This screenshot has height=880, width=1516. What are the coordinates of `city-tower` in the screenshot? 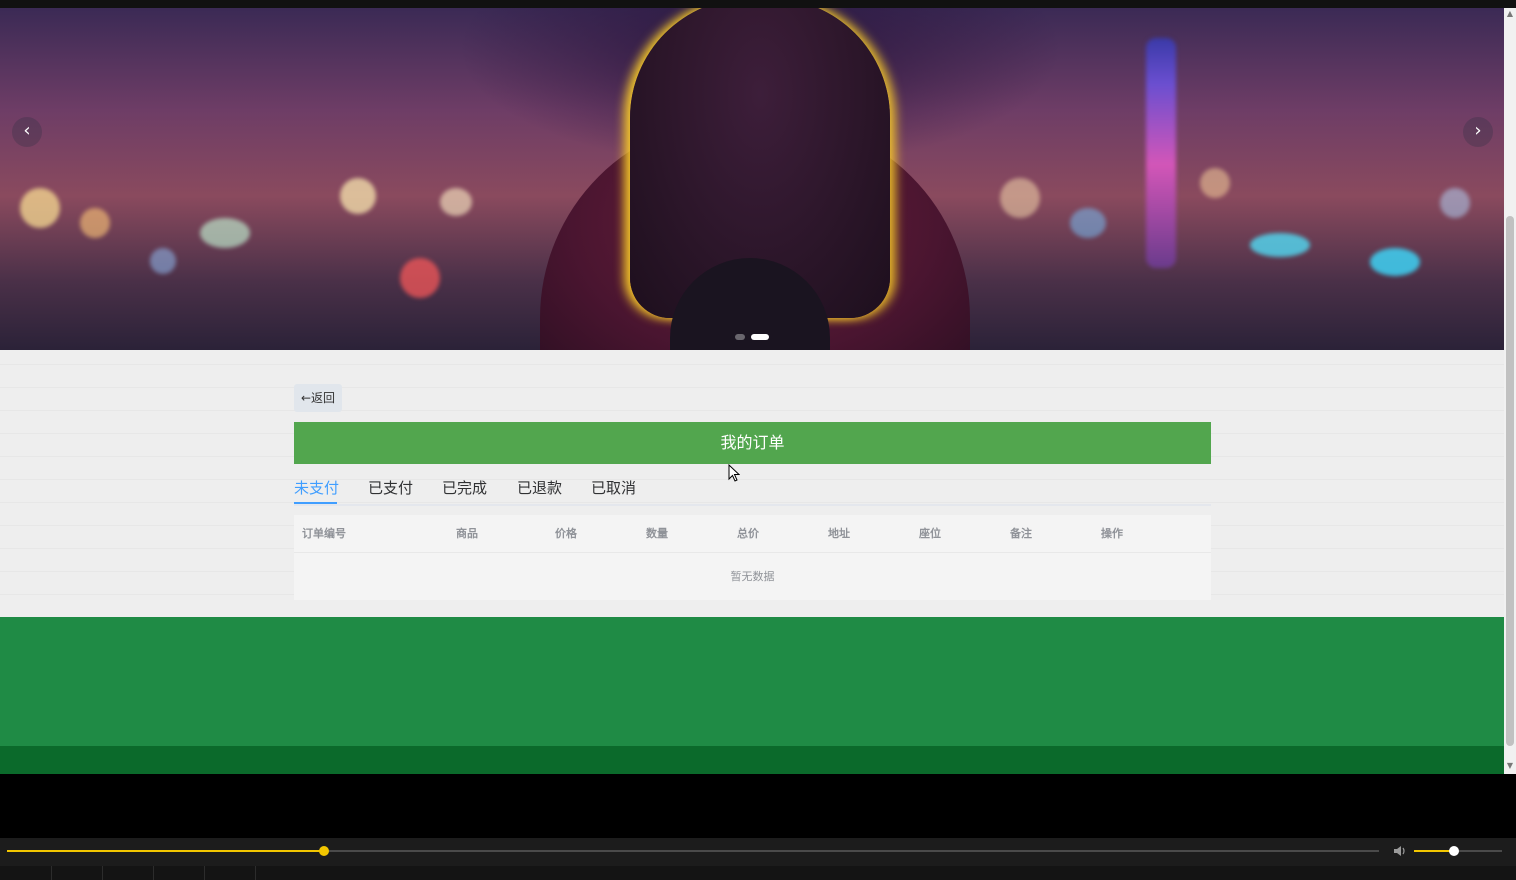 It's located at (1161, 153).